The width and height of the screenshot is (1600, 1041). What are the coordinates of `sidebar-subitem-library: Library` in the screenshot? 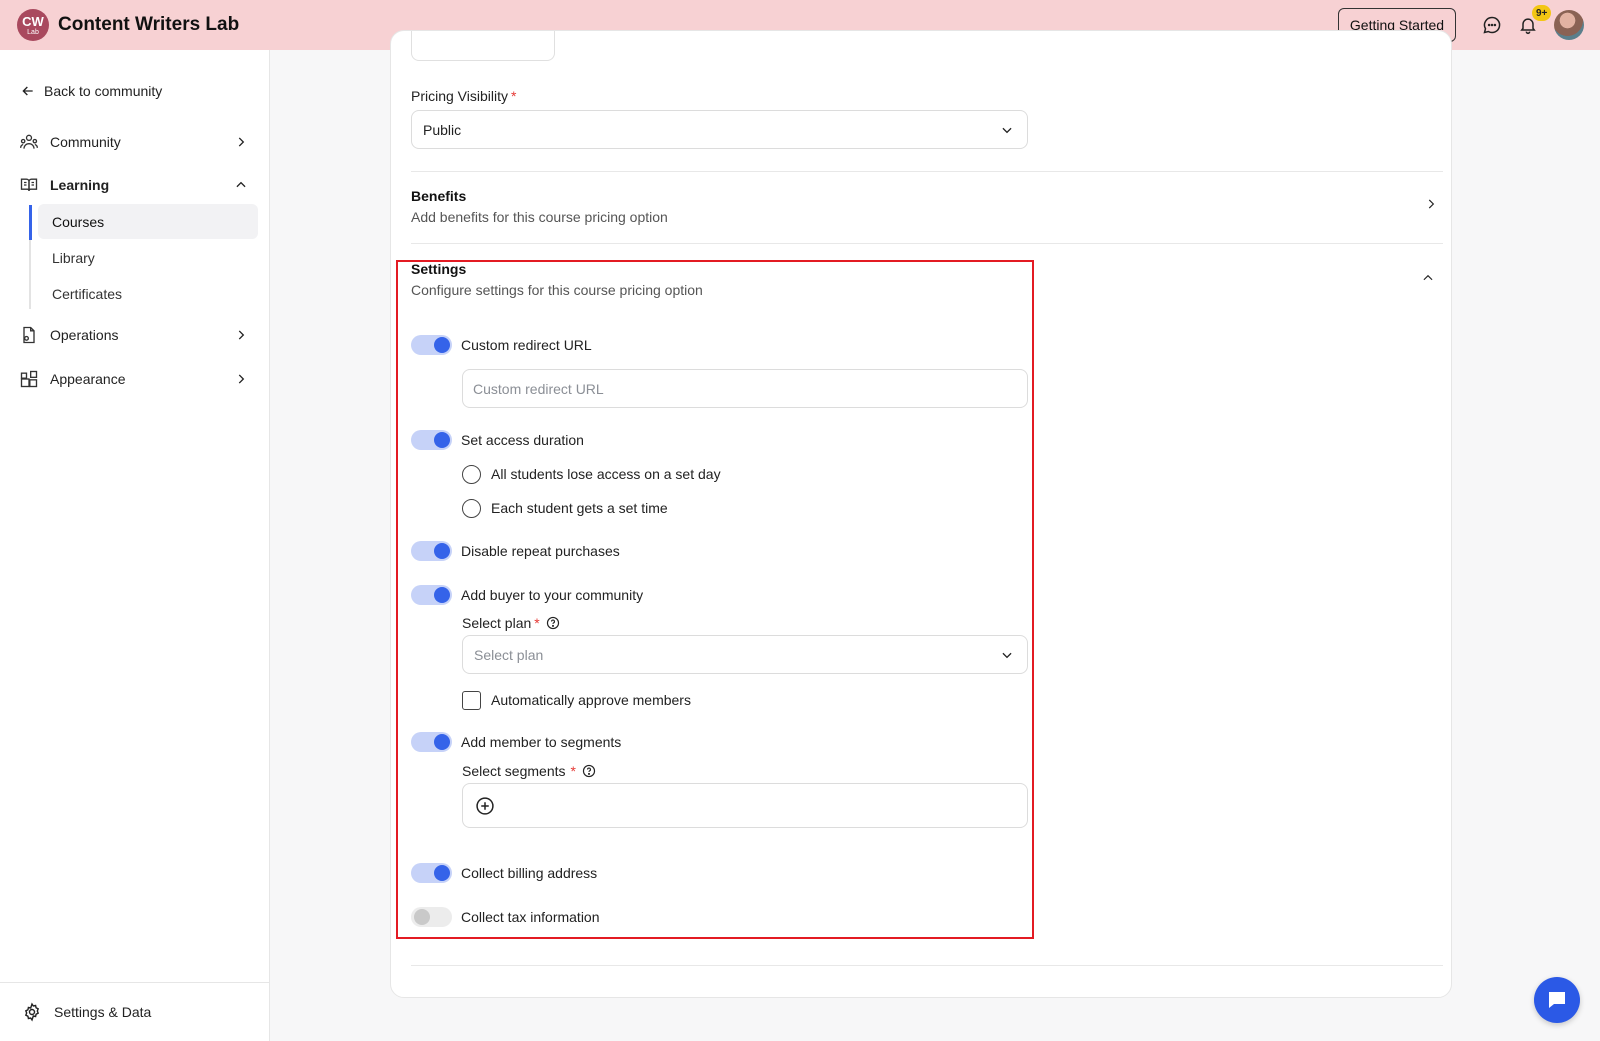 It's located at (148, 257).